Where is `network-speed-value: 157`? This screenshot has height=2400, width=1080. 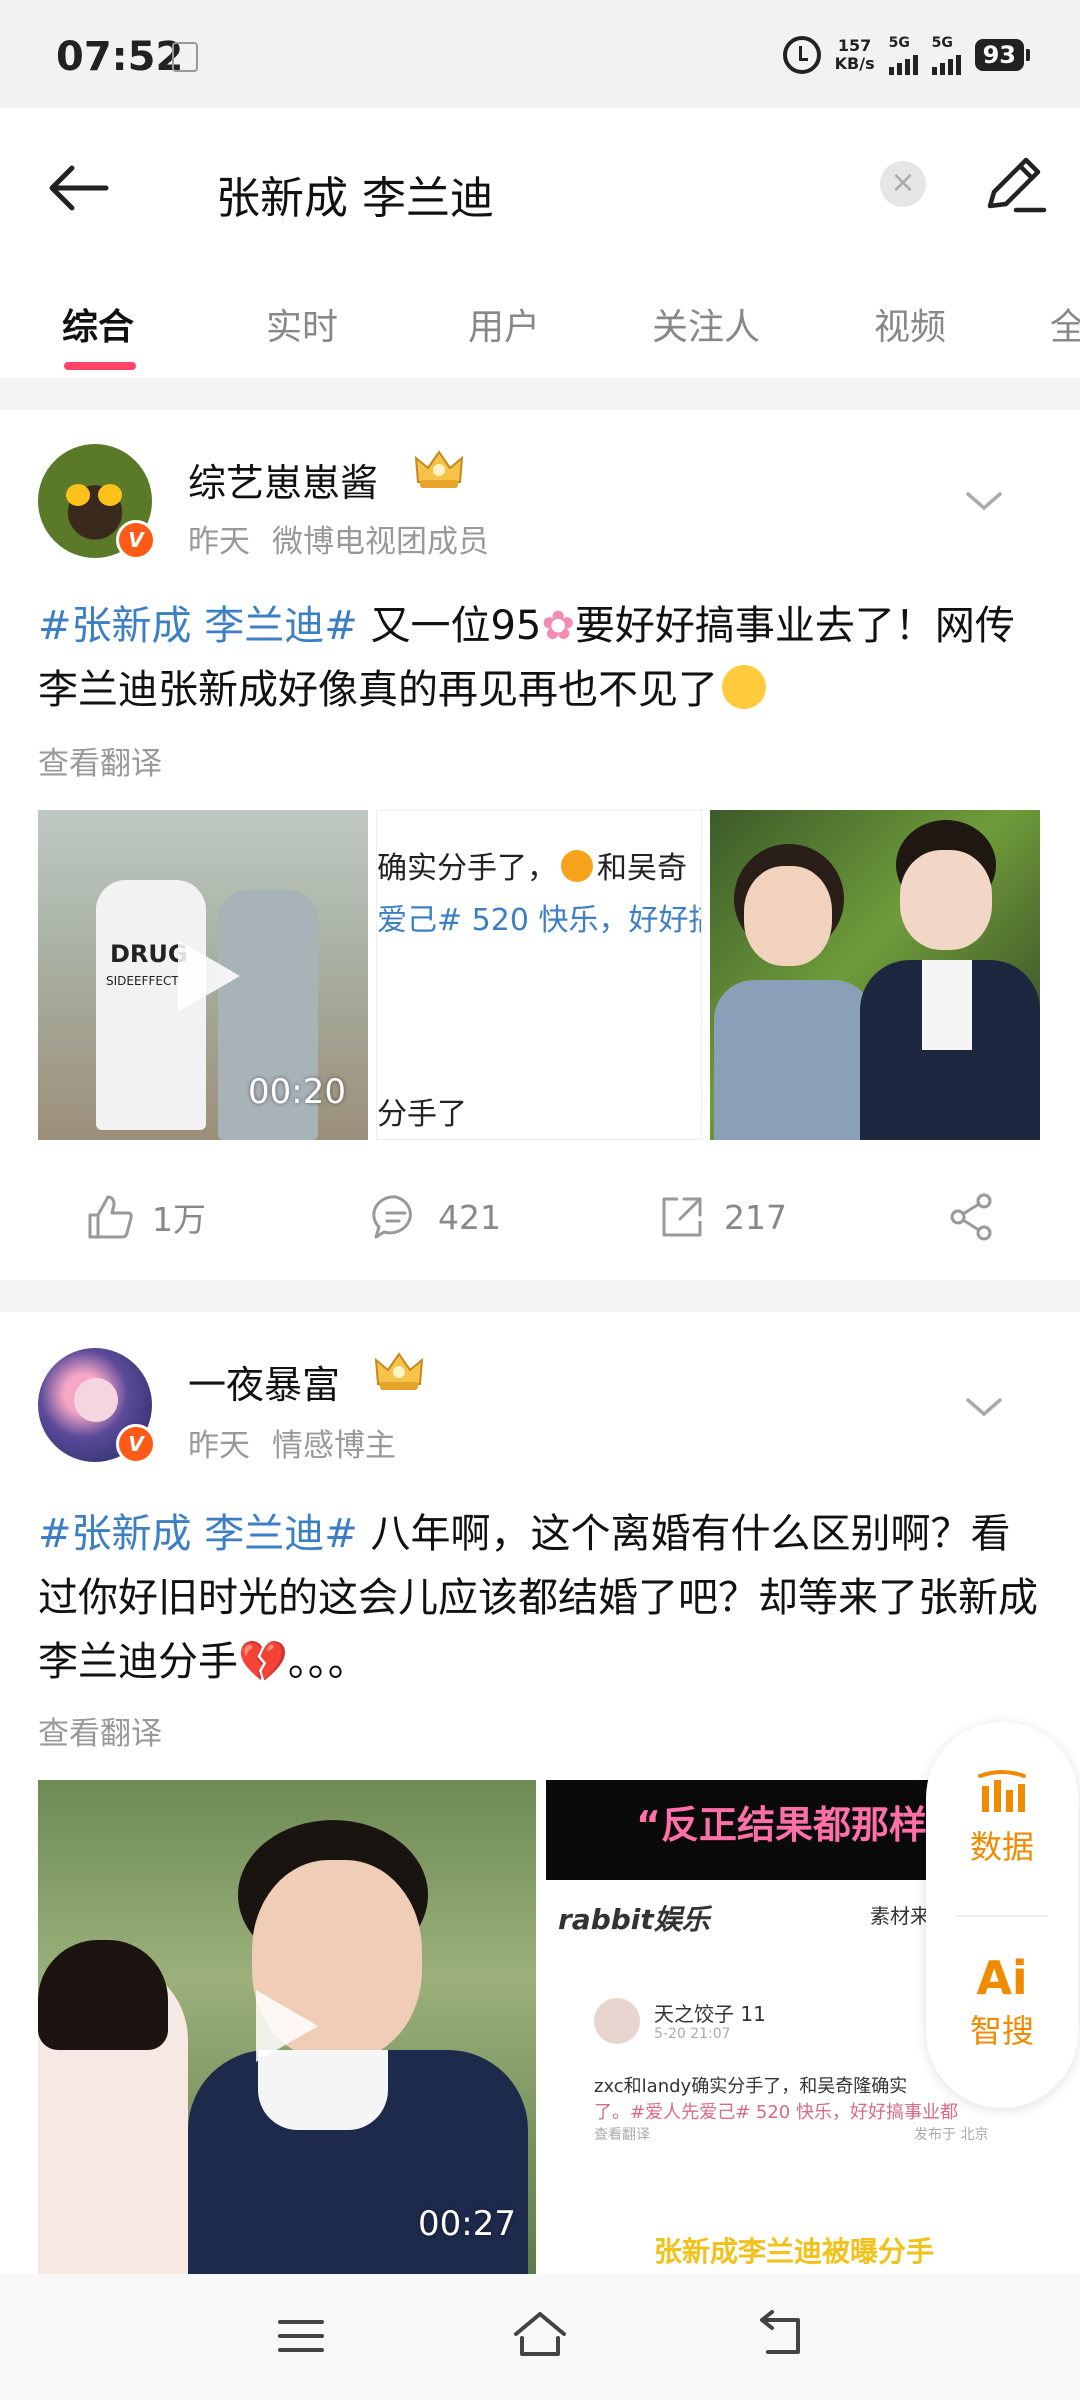 network-speed-value: 157 is located at coordinates (854, 45).